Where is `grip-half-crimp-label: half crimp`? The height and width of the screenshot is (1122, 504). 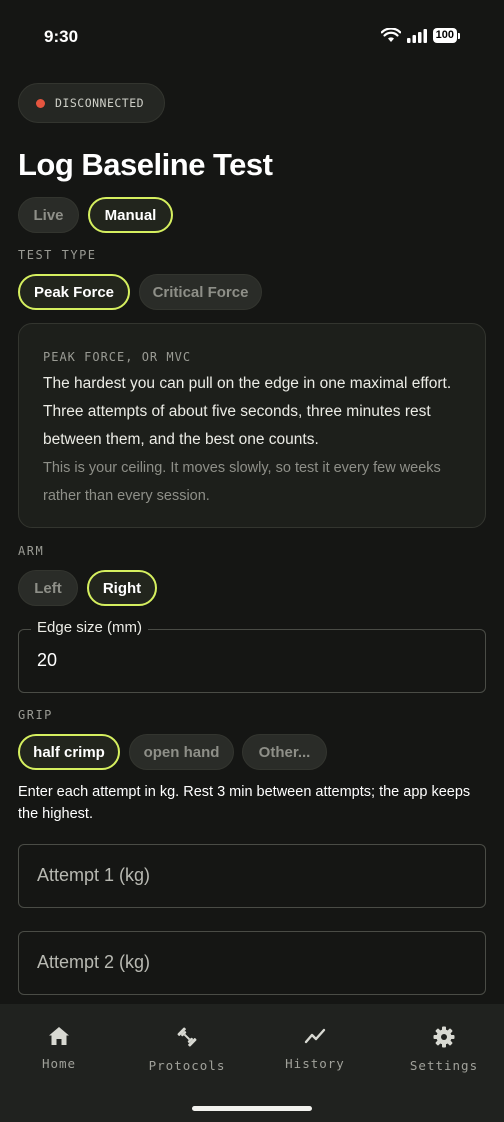
grip-half-crimp-label: half crimp is located at coordinates (69, 752).